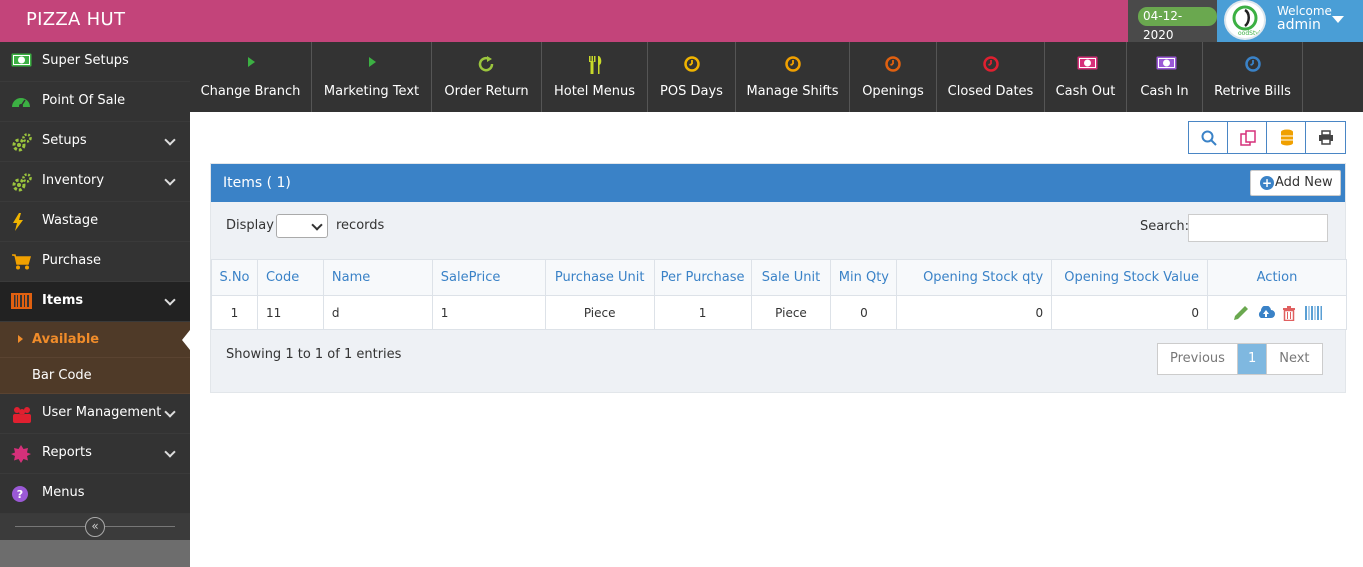 Image resolution: width=1363 pixels, height=567 pixels. I want to click on search-input, so click(1258, 228).